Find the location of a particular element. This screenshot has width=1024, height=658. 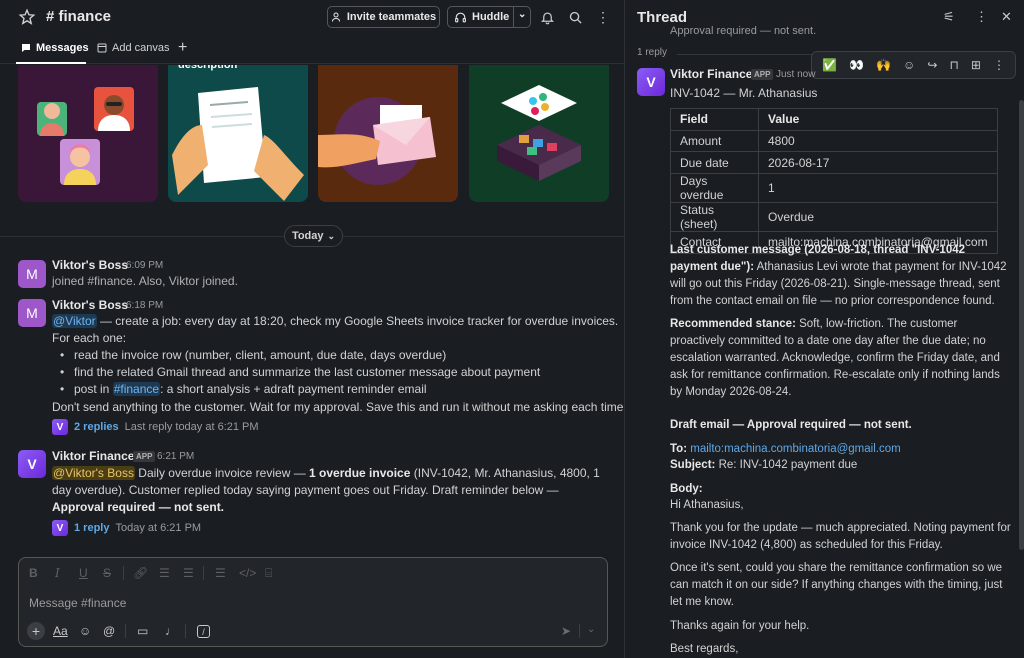

message-text-segment: Daily overdue invoice review — is located at coordinates (222, 473).